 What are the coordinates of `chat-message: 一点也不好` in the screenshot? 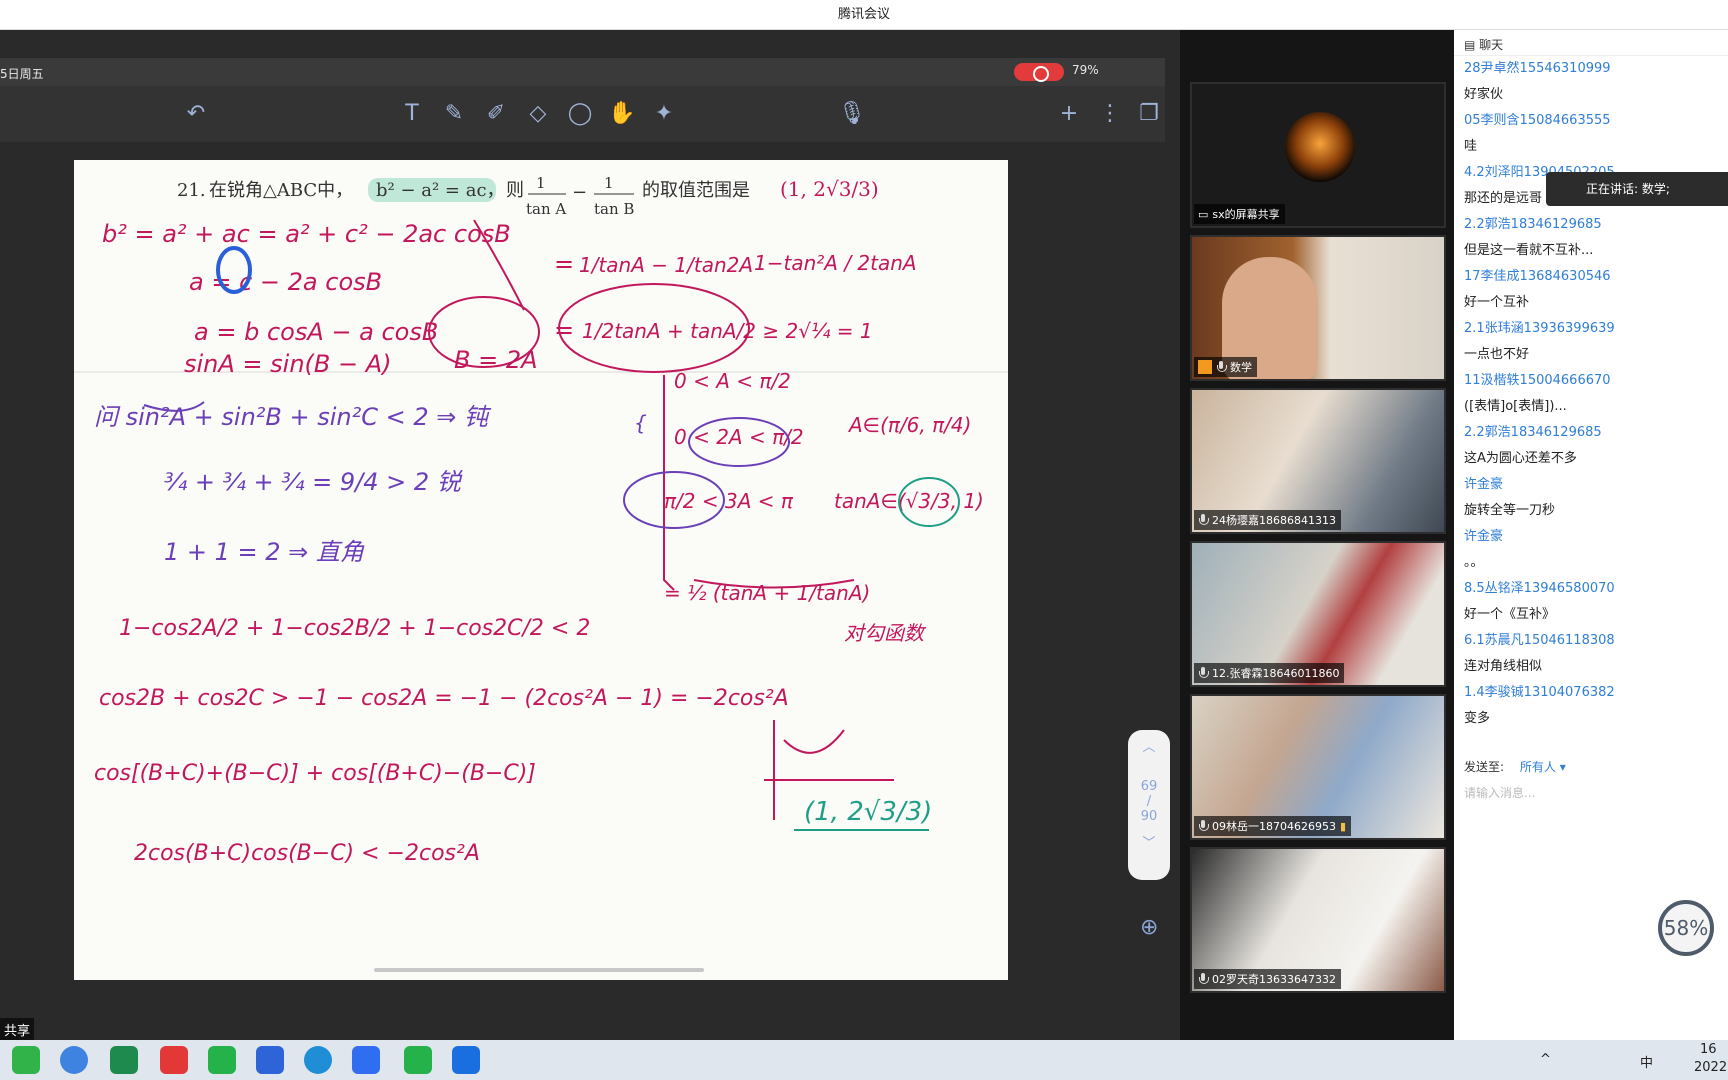 It's located at (1497, 354).